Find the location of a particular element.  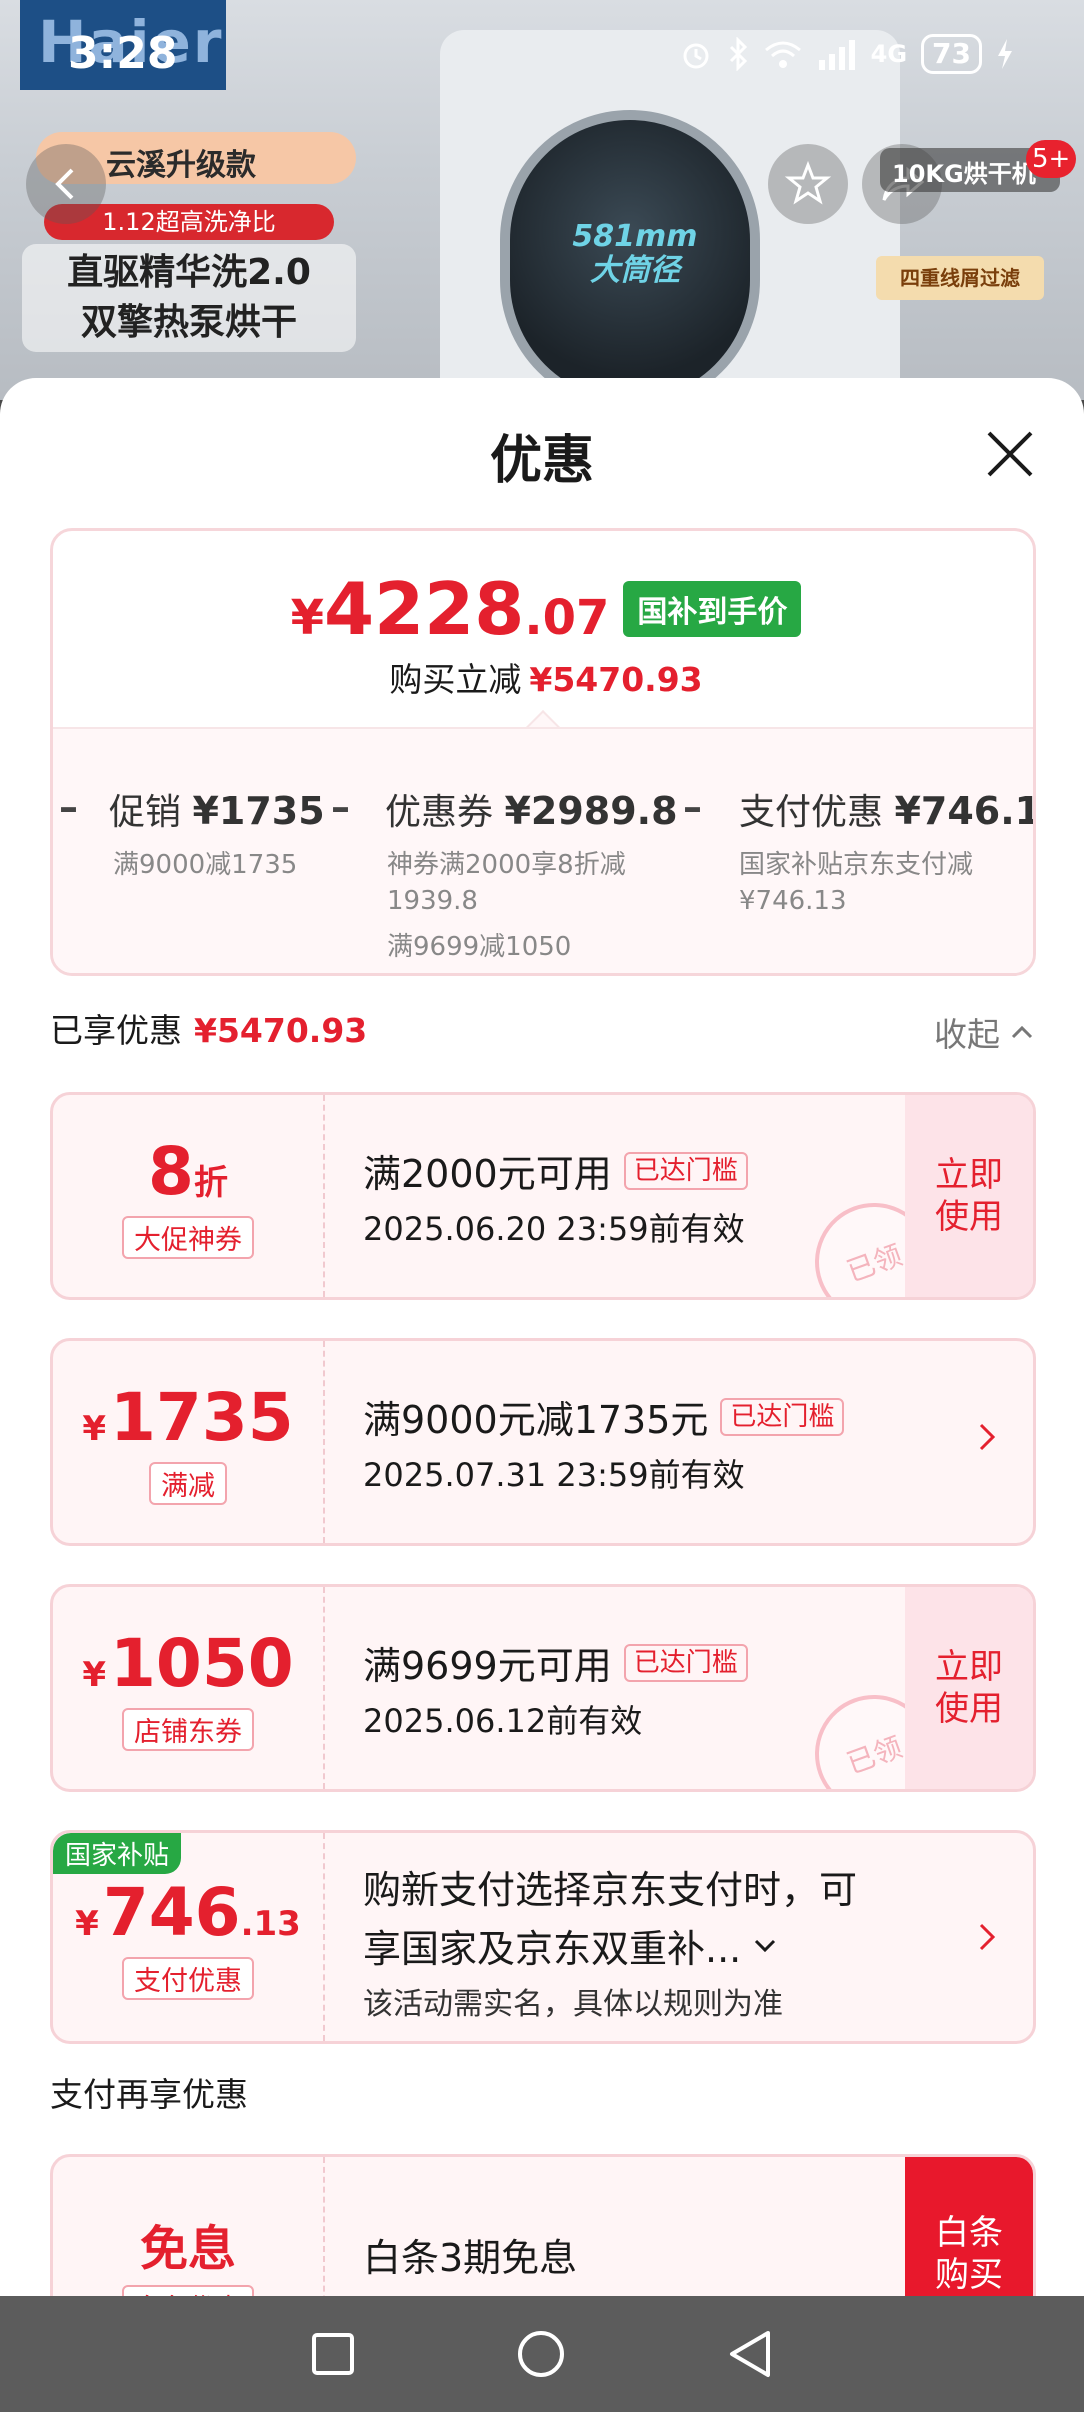

coupon-value: 免息 is located at coordinates (188, 2244).